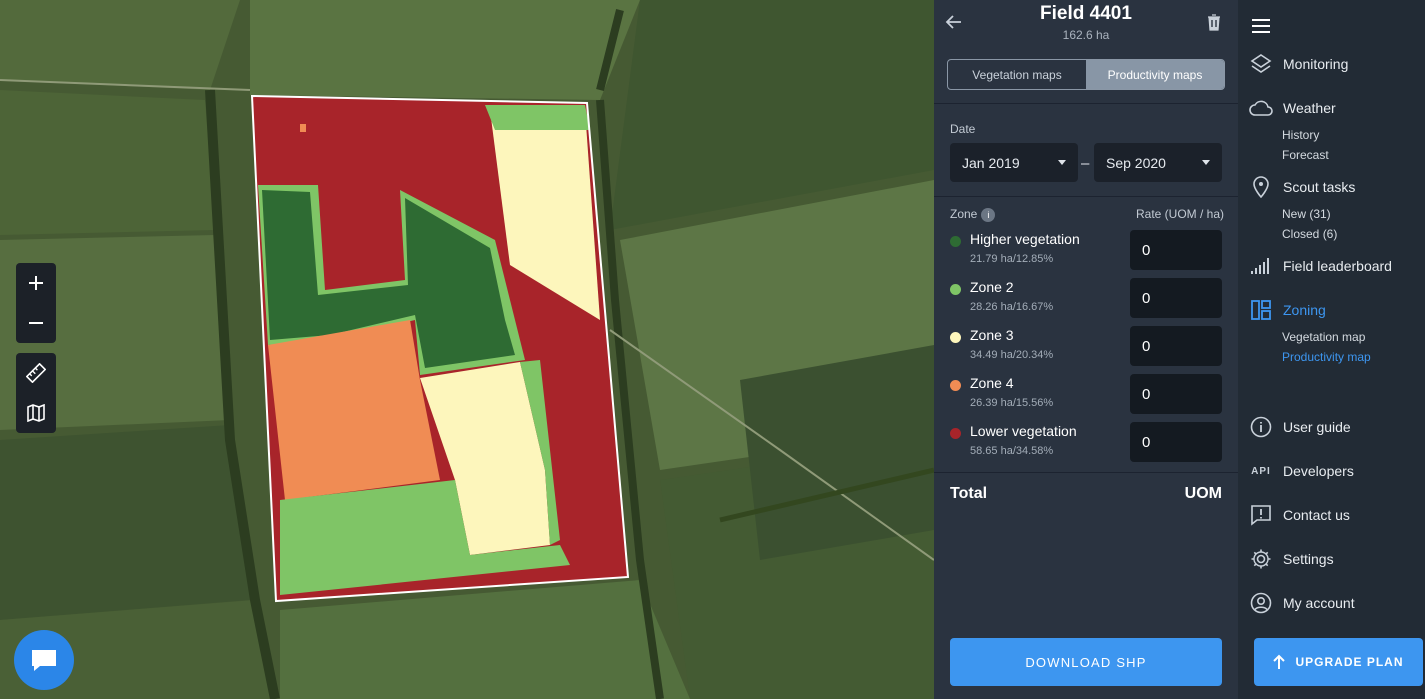 This screenshot has height=699, width=1425. Describe the element at coordinates (1306, 214) in the screenshot. I see `nav-scout-new: New (31)` at that location.